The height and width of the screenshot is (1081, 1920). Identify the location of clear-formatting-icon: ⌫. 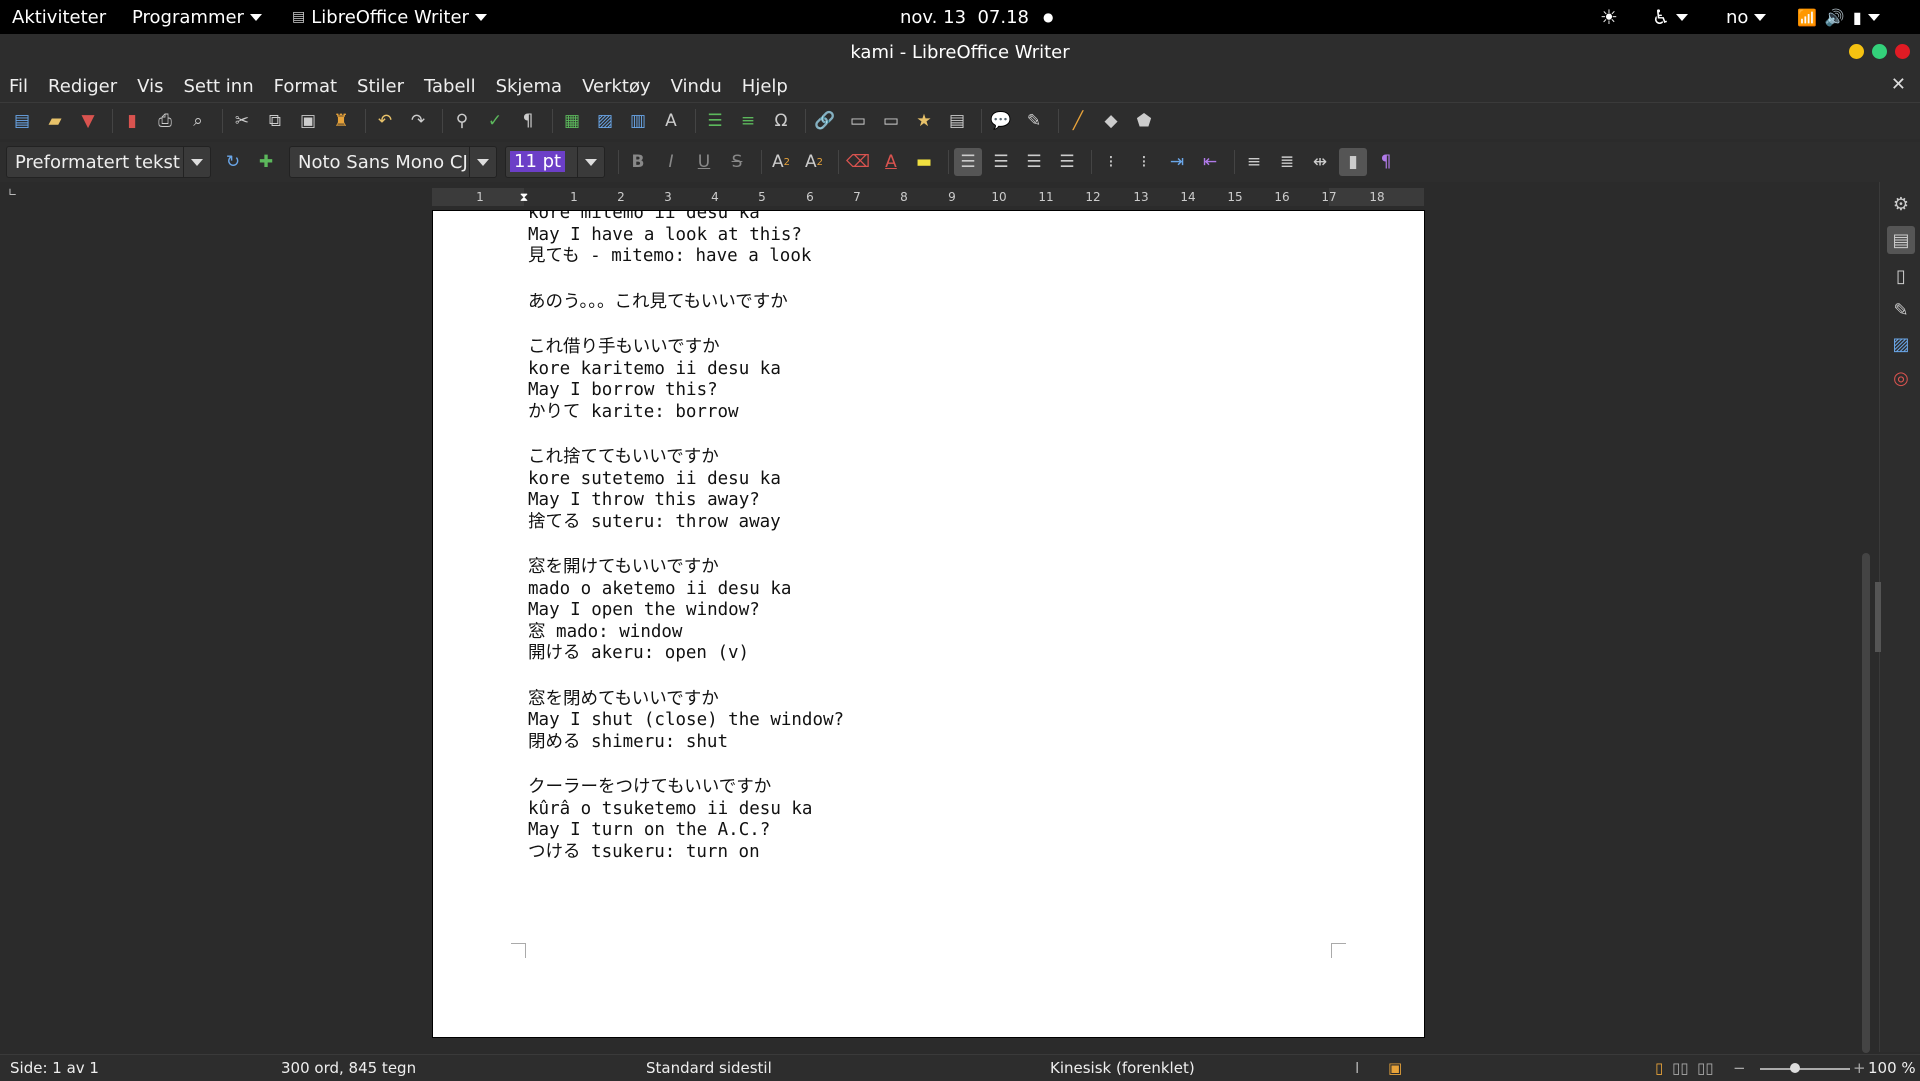
(858, 162).